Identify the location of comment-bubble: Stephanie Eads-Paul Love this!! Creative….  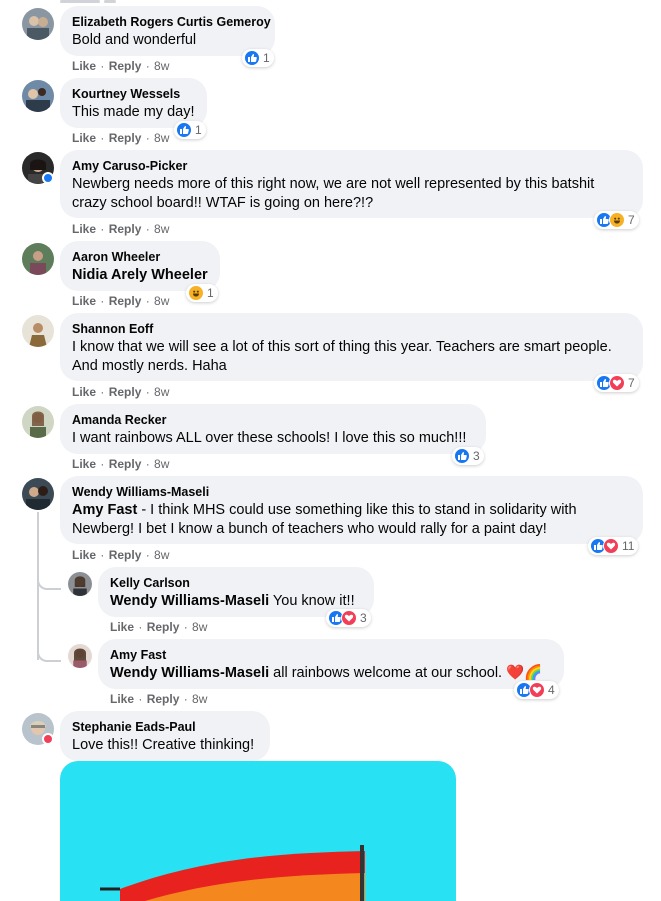
(165, 736).